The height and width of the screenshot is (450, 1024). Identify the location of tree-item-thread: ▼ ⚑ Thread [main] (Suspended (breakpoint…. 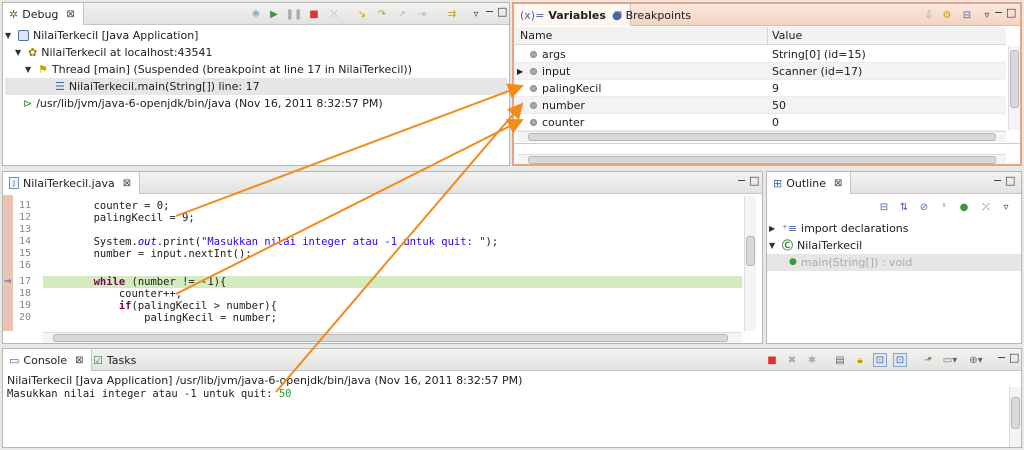
(218, 69).